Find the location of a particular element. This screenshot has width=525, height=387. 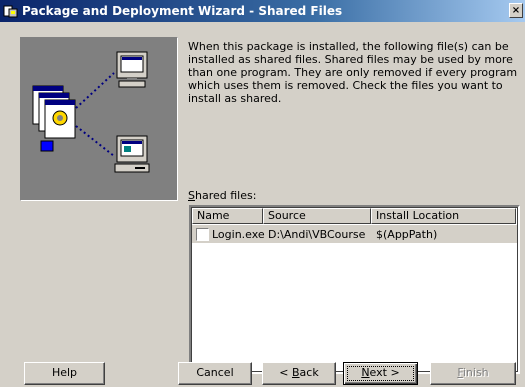

next-button: Next > is located at coordinates (380, 373).